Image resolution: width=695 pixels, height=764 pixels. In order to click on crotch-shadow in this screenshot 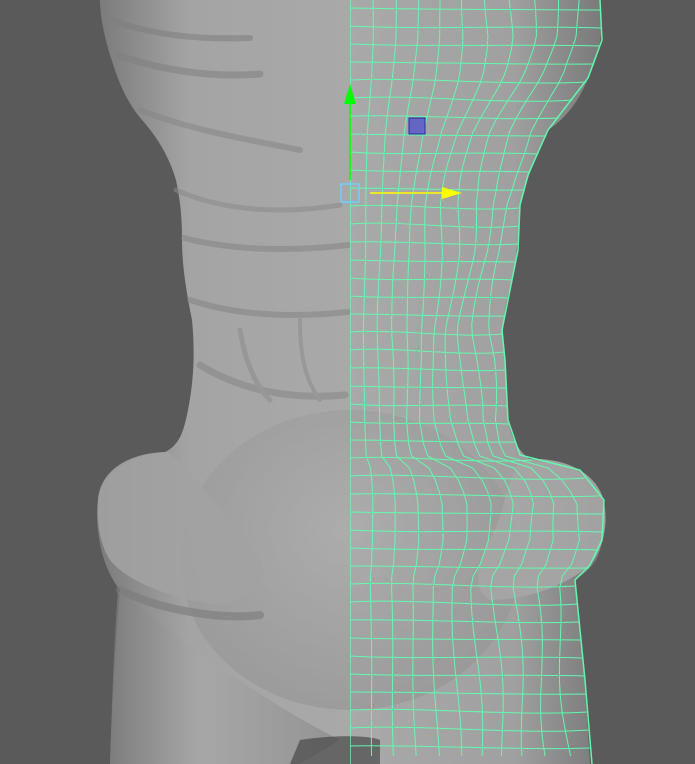, I will do `click(335, 750)`.